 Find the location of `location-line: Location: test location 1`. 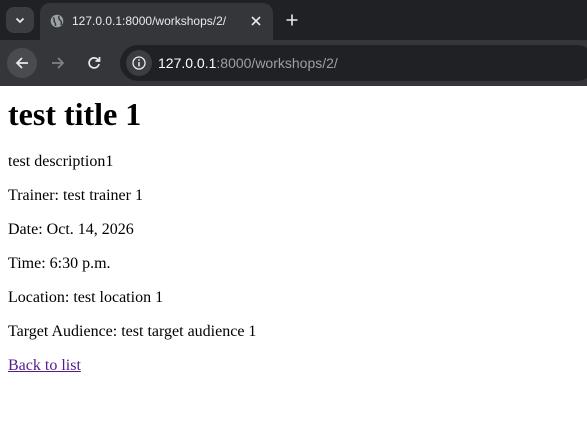

location-line: Location: test location 1 is located at coordinates (85, 298).